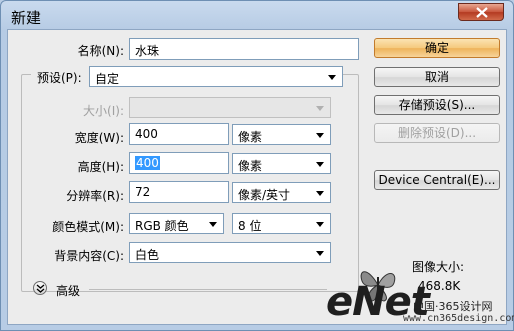  What do you see at coordinates (62, 77) in the screenshot?
I see `preset-label: 预设(P):` at bounding box center [62, 77].